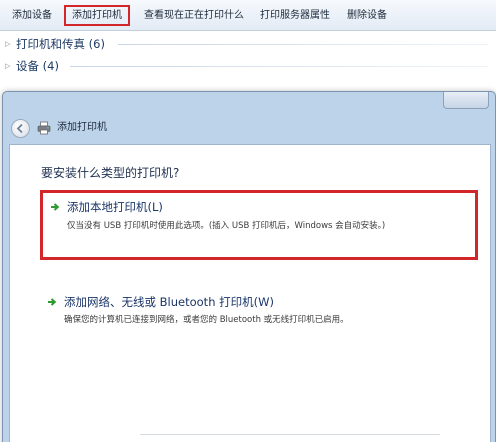  I want to click on see-whats-printing-button: 查看现在正在打印什么, so click(194, 15).